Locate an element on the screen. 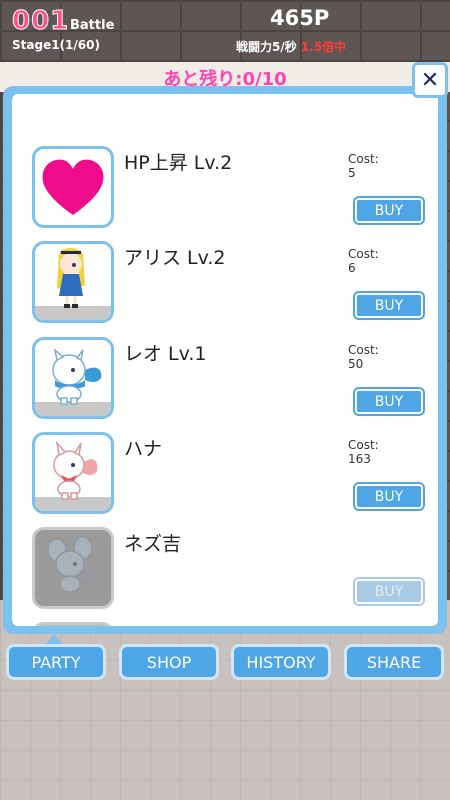 This screenshot has width=450, height=800. power-rate: 戦闘力5/秒 1.5倍中 is located at coordinates (291, 46).